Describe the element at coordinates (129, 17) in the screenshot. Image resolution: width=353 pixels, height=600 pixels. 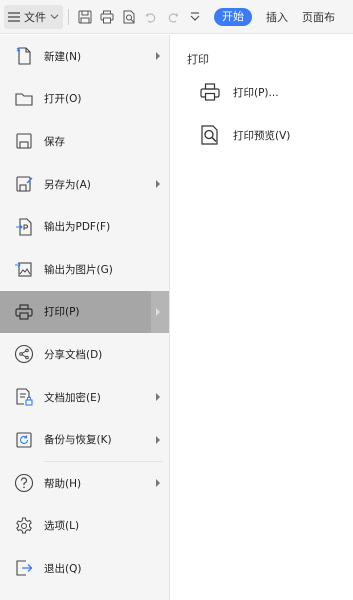
I see `print-preview-tool-icon` at that location.